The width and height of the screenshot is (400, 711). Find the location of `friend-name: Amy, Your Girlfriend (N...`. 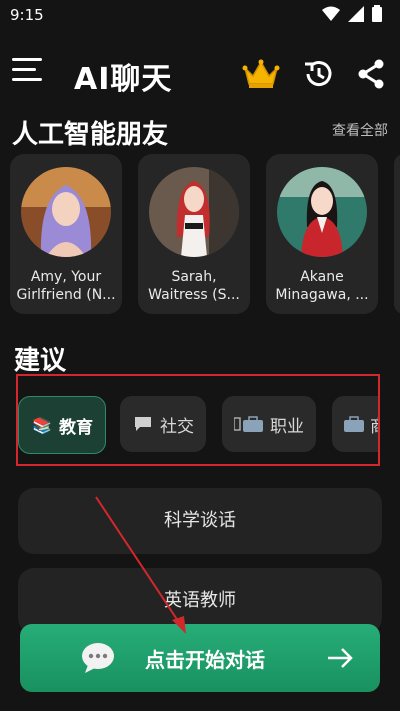

friend-name: Amy, Your Girlfriend (N... is located at coordinates (66, 286).